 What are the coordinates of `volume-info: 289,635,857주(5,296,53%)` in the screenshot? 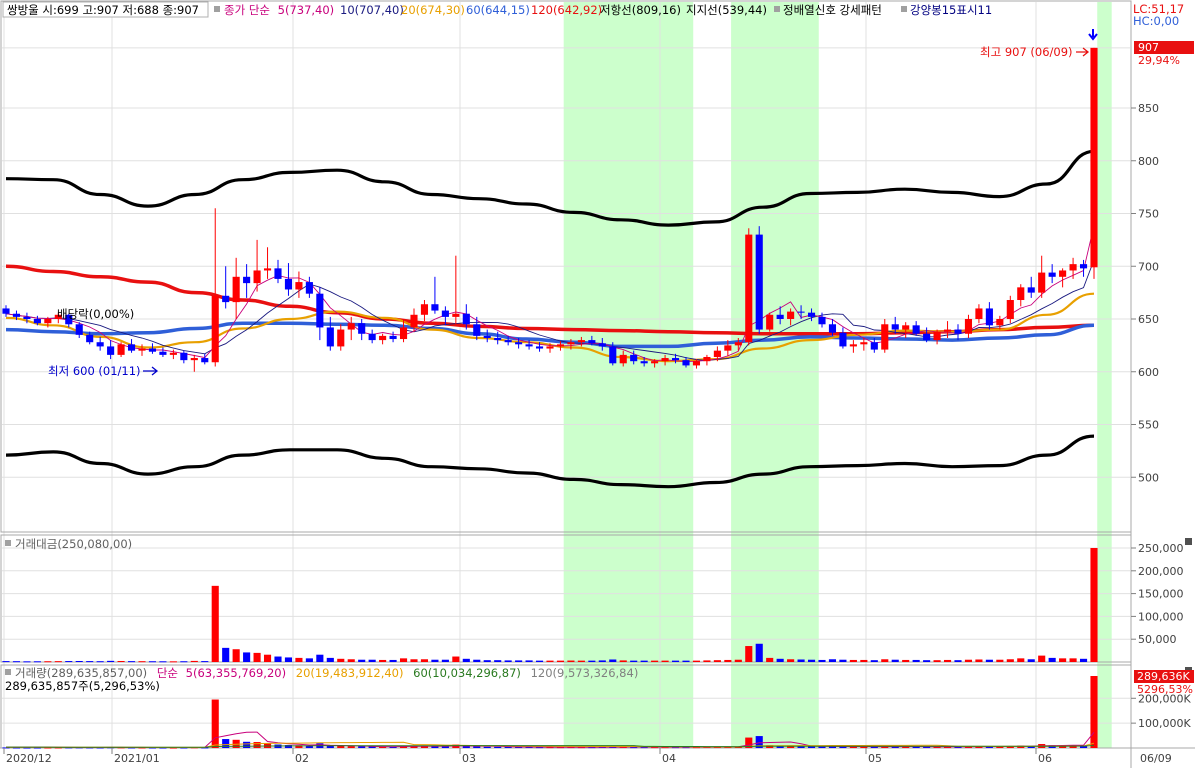 It's located at (82, 686).